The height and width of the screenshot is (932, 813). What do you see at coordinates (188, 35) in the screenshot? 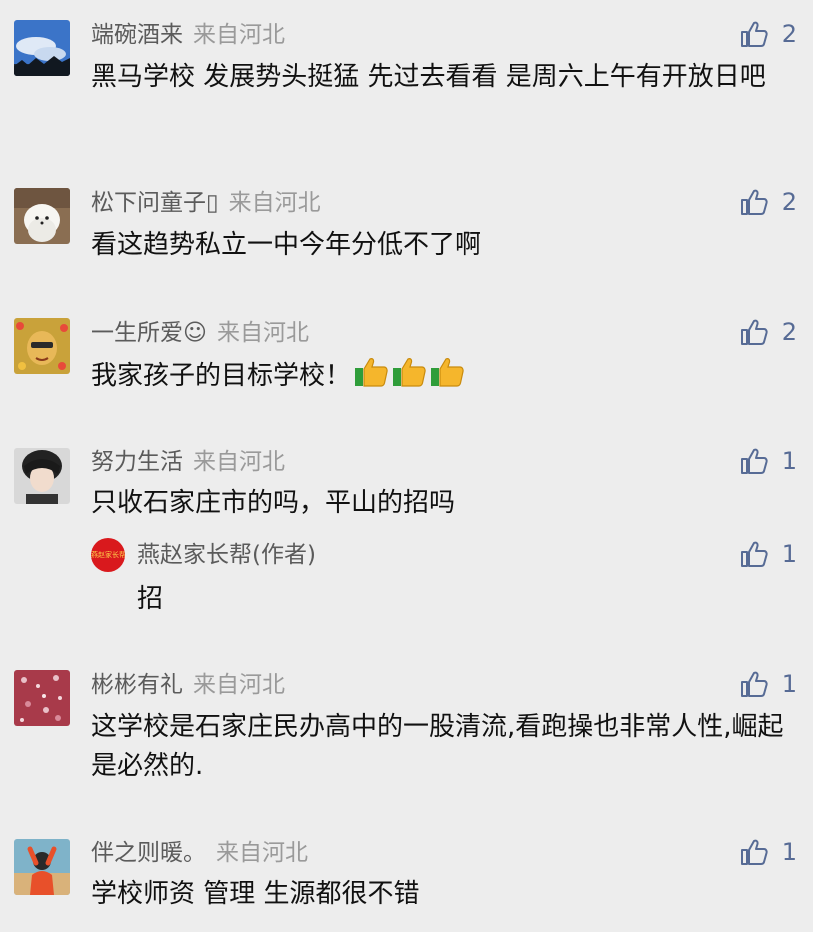
I see `comment-meta: 端碗酒来 来自河北` at bounding box center [188, 35].